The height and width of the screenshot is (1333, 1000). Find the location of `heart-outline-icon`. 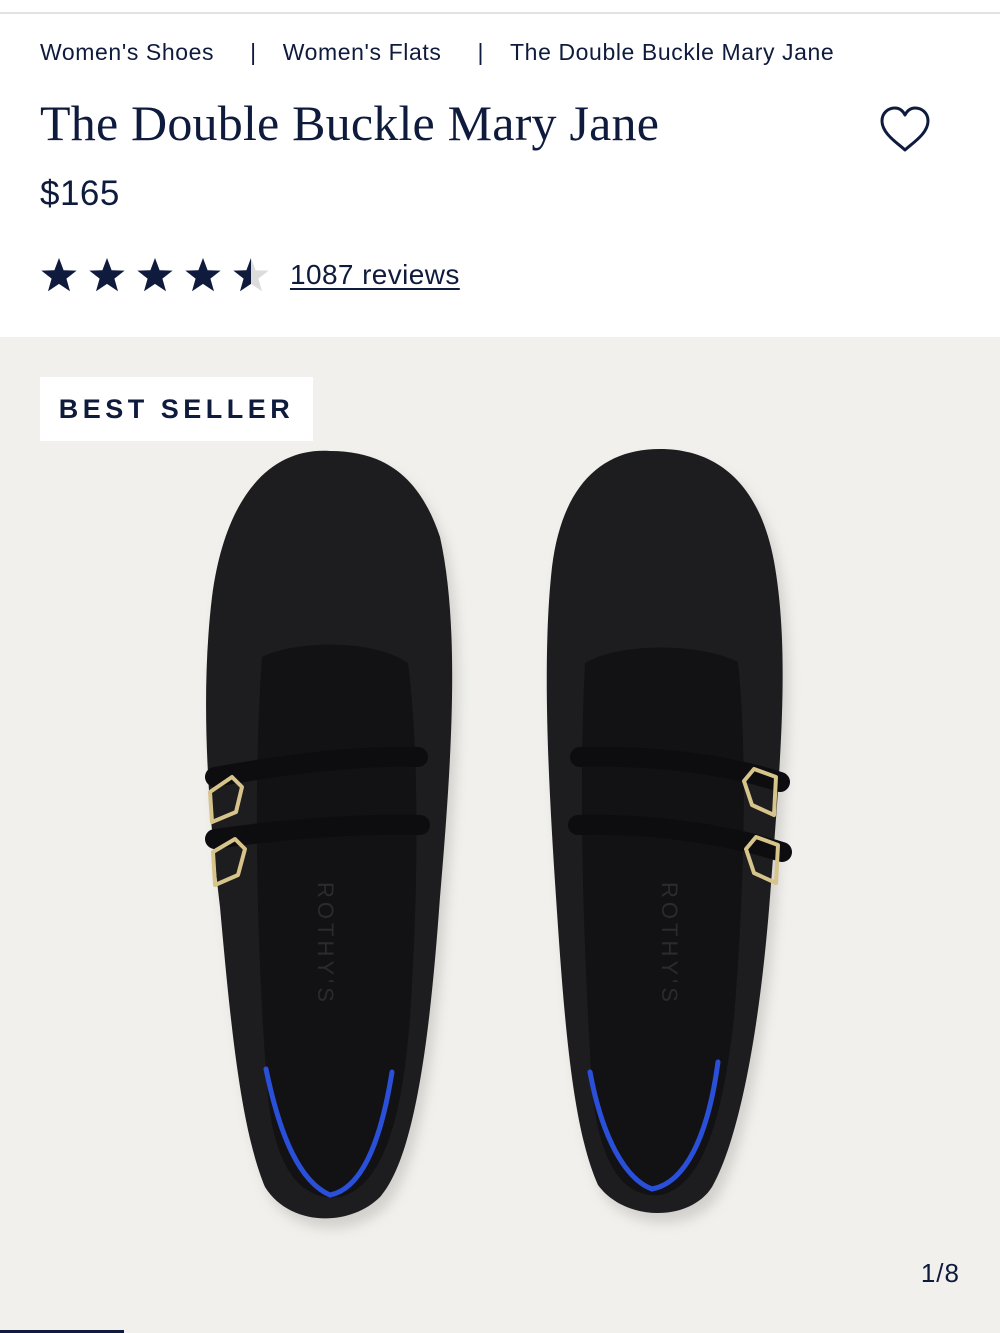

heart-outline-icon is located at coordinates (905, 129).